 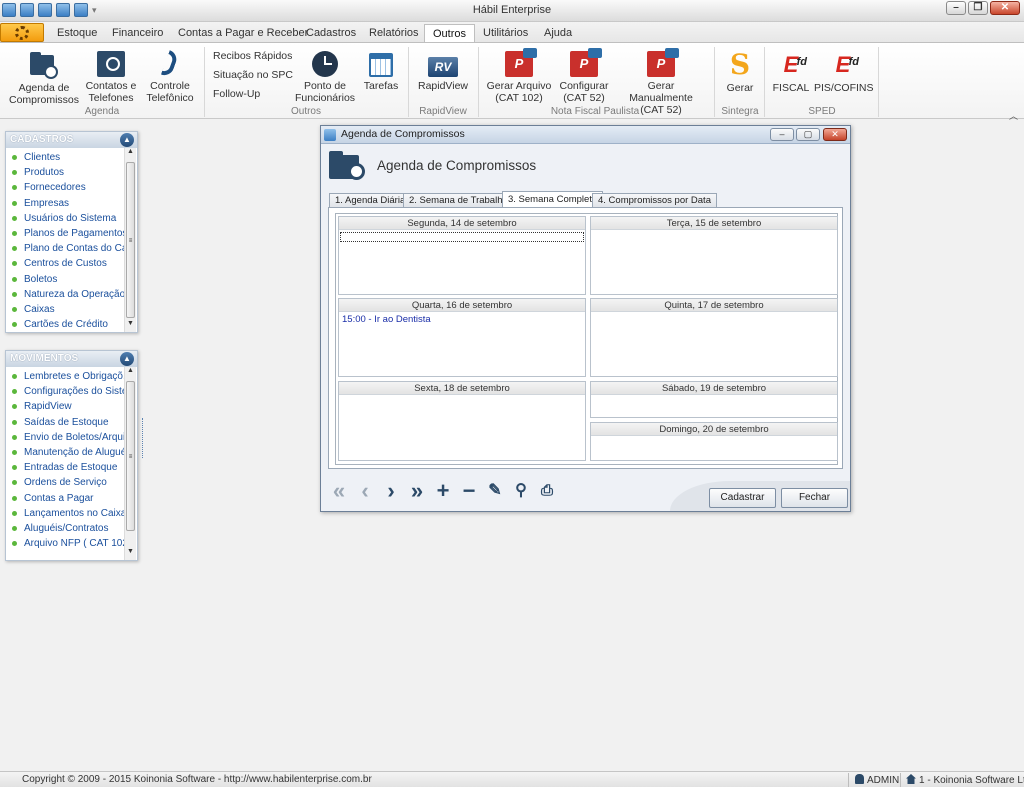 I want to click on tab-ajuda: Ajuda, so click(x=558, y=34).